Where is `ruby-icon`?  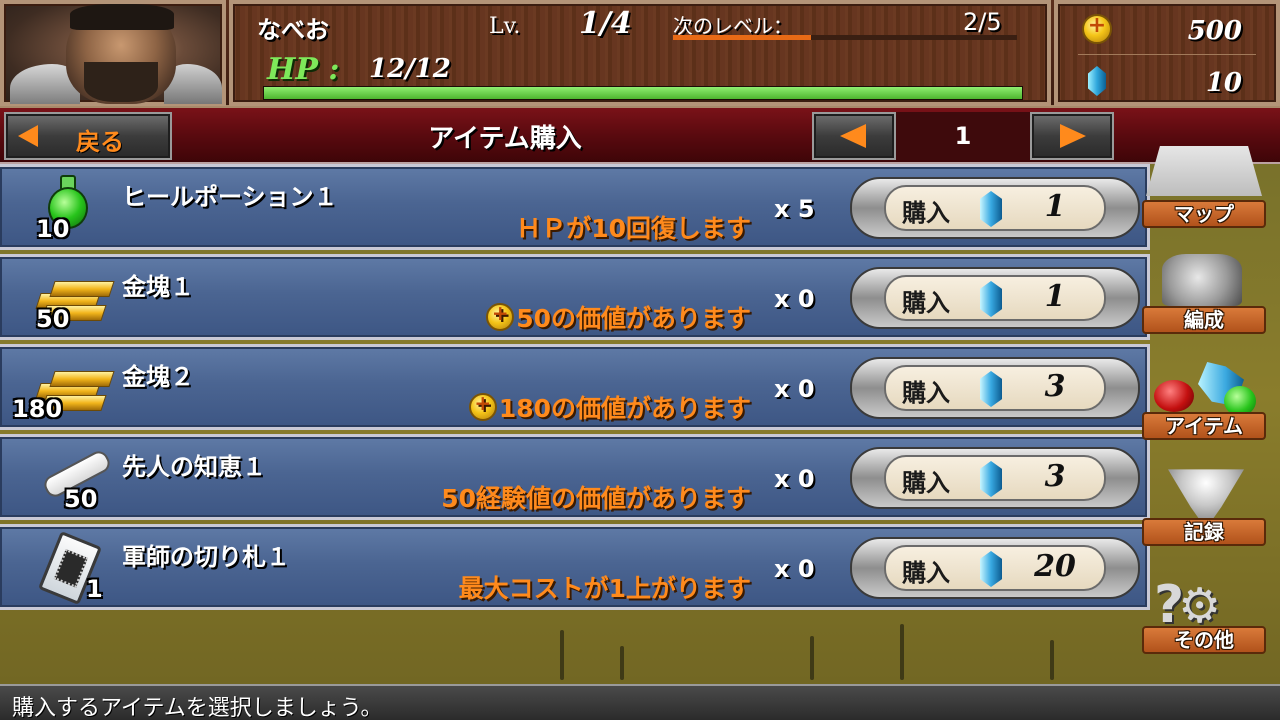 ruby-icon is located at coordinates (1174, 396).